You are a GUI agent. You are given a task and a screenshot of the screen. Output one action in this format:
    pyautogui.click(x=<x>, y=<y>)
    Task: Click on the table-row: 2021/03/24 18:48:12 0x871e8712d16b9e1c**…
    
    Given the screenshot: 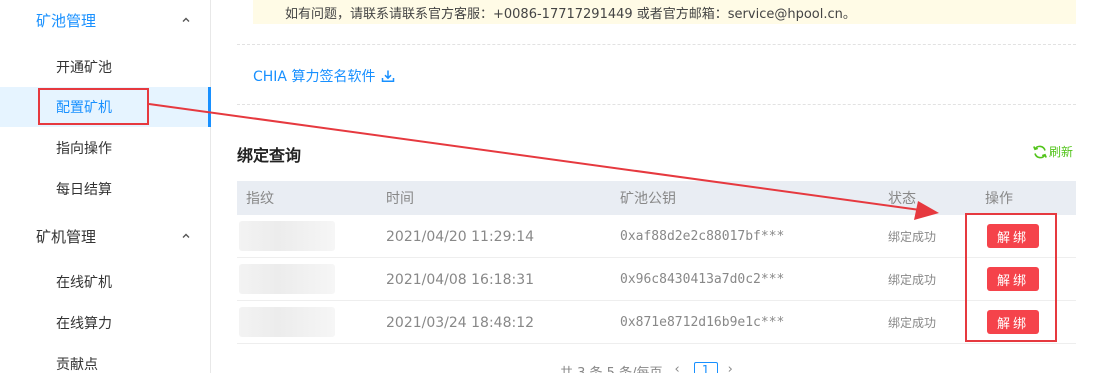 What is the action you would take?
    pyautogui.click(x=656, y=322)
    